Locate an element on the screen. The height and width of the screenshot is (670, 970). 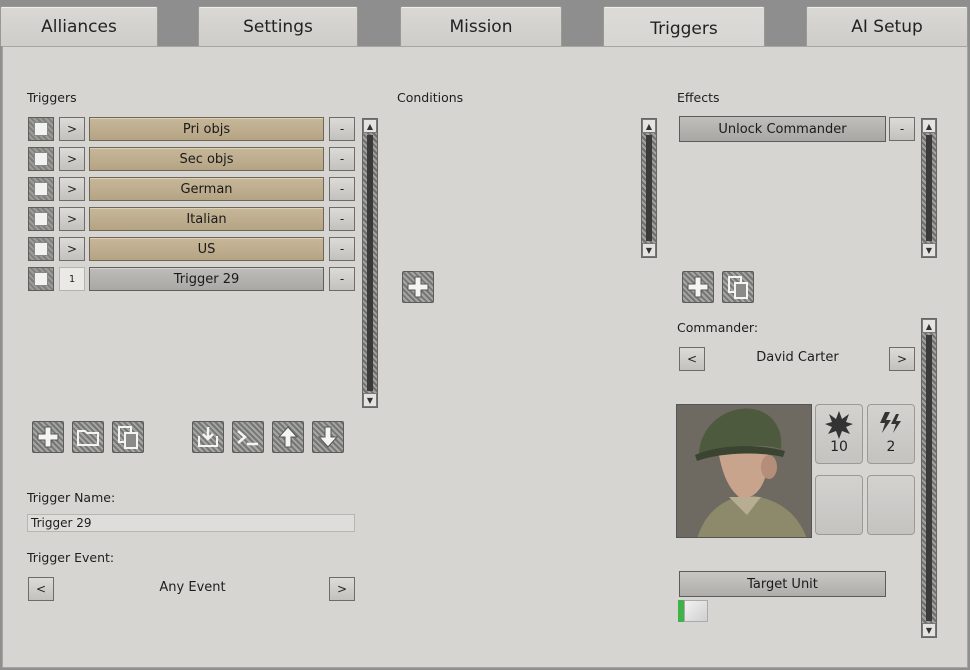
commander-prev-button: < is located at coordinates (692, 359).